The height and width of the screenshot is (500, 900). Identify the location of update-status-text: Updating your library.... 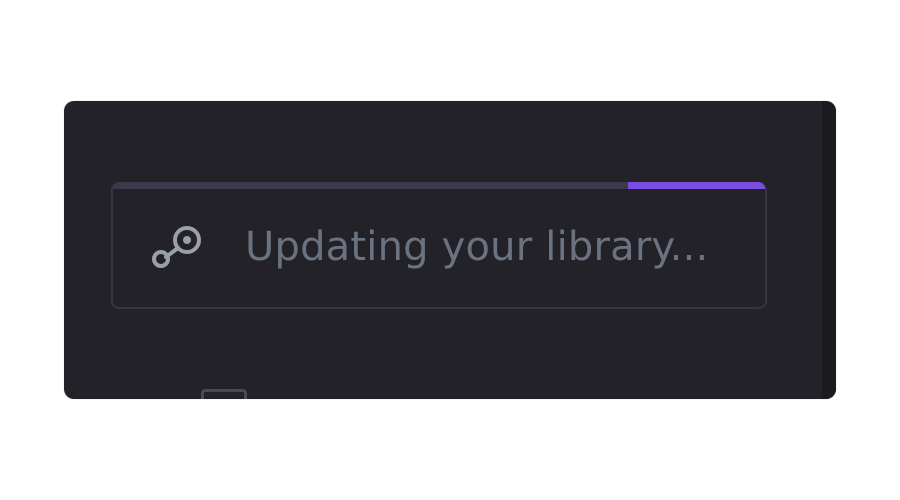
(477, 247).